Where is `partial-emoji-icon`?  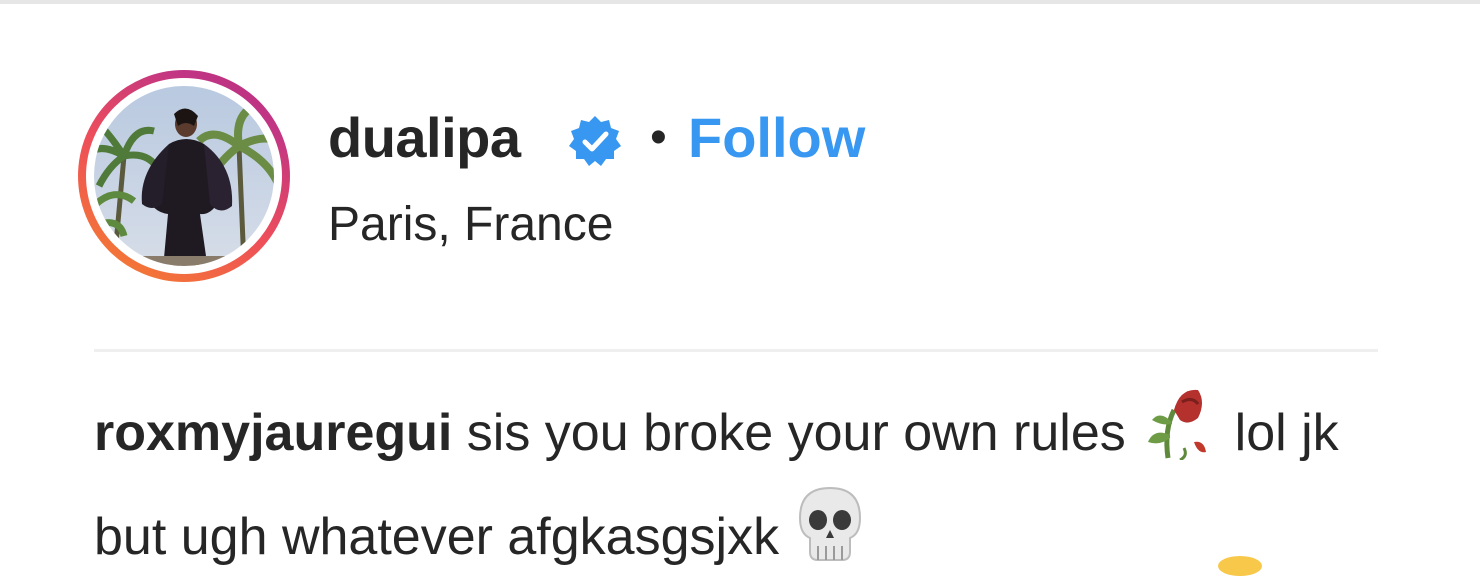 partial-emoji-icon is located at coordinates (1240, 566).